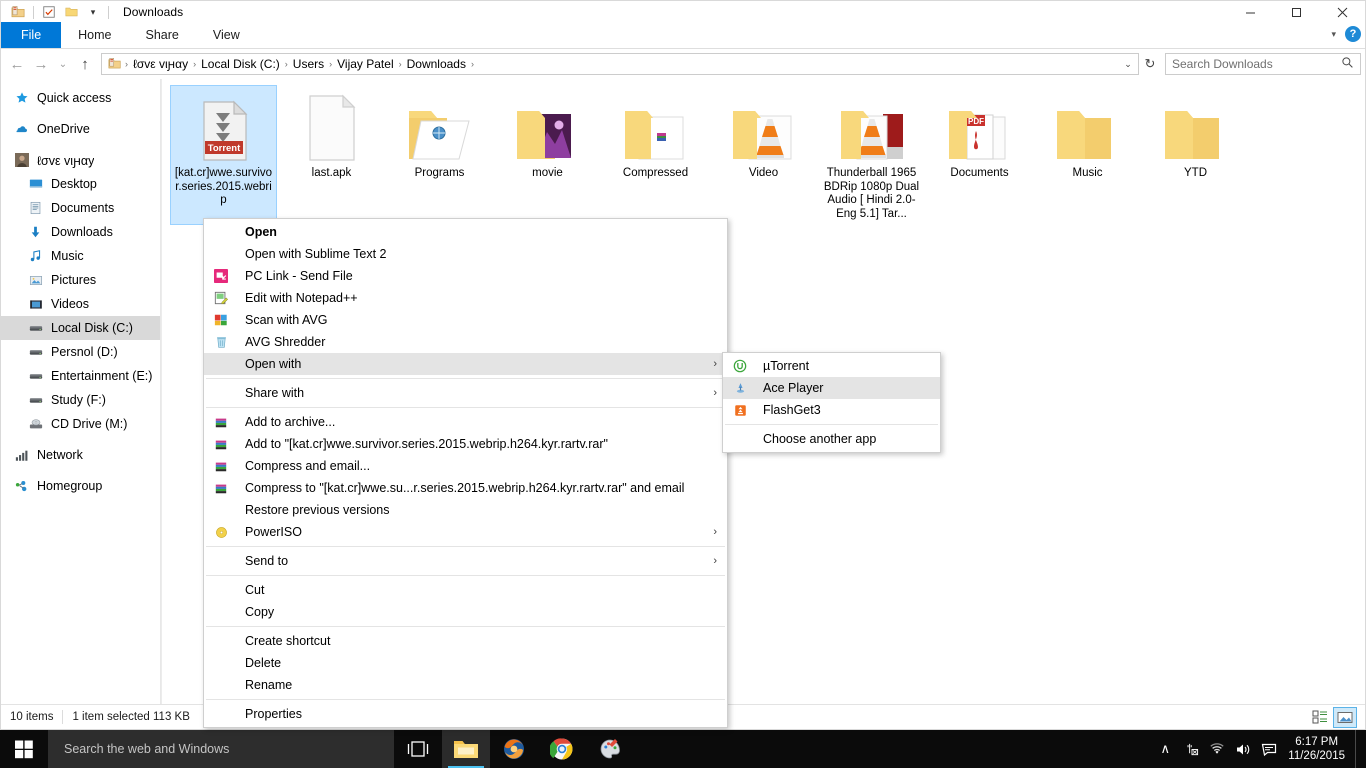  What do you see at coordinates (80, 455) in the screenshot?
I see `sidebar-item-network: Network` at bounding box center [80, 455].